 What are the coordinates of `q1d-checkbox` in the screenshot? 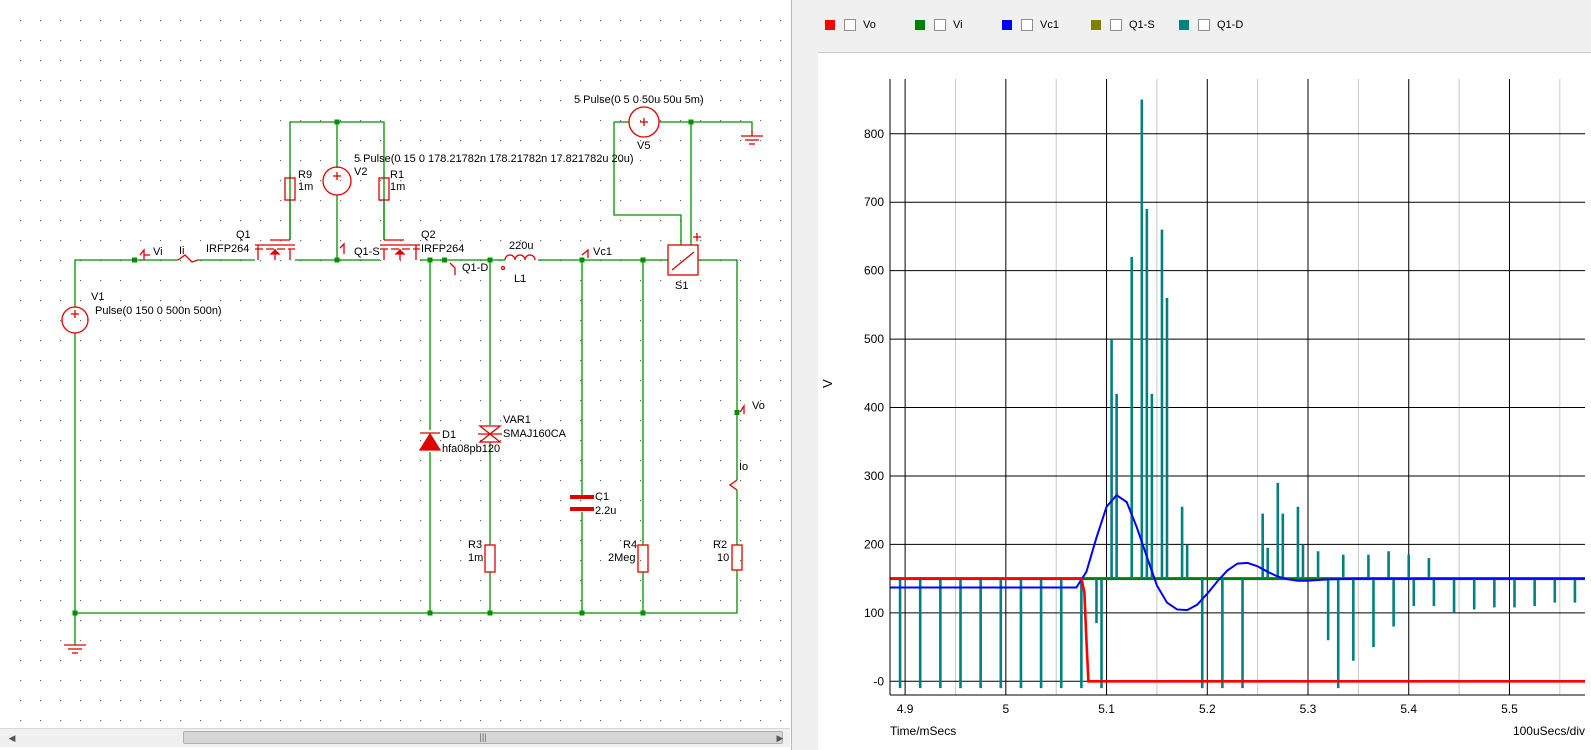 It's located at (1204, 25).